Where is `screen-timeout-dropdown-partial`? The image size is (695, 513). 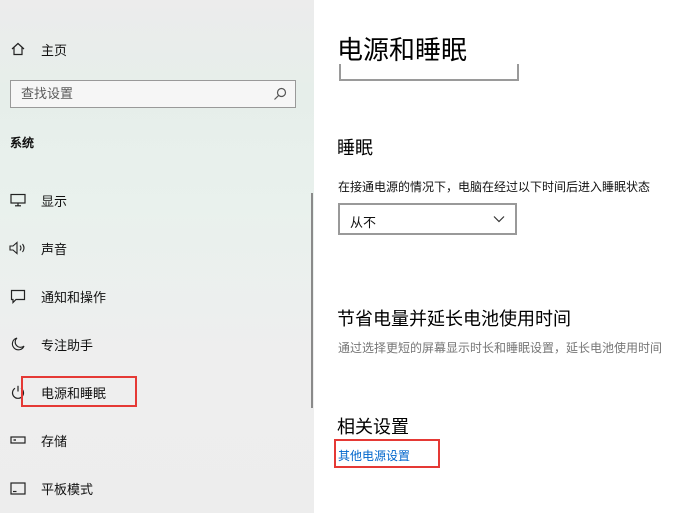
screen-timeout-dropdown-partial is located at coordinates (429, 72).